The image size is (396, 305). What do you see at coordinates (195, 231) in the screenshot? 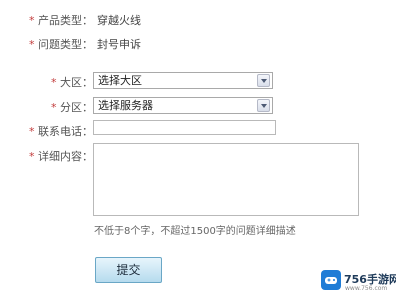
I see `detail-hint: 不低于8个字，不超过1500字的问题详细描述` at bounding box center [195, 231].